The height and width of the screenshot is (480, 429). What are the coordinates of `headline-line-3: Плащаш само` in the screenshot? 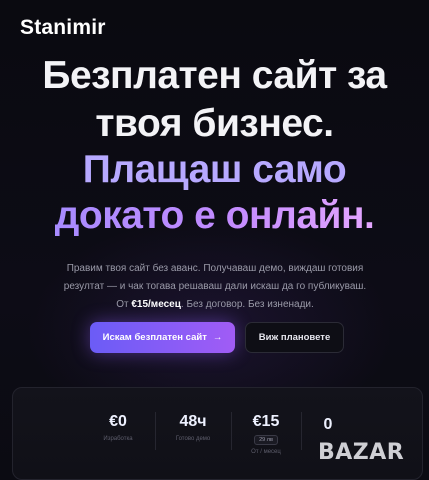 It's located at (214, 169).